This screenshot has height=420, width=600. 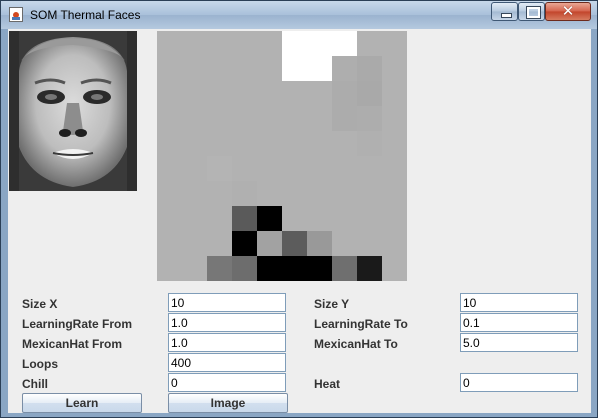 What do you see at coordinates (227, 362) in the screenshot?
I see `loops-field` at bounding box center [227, 362].